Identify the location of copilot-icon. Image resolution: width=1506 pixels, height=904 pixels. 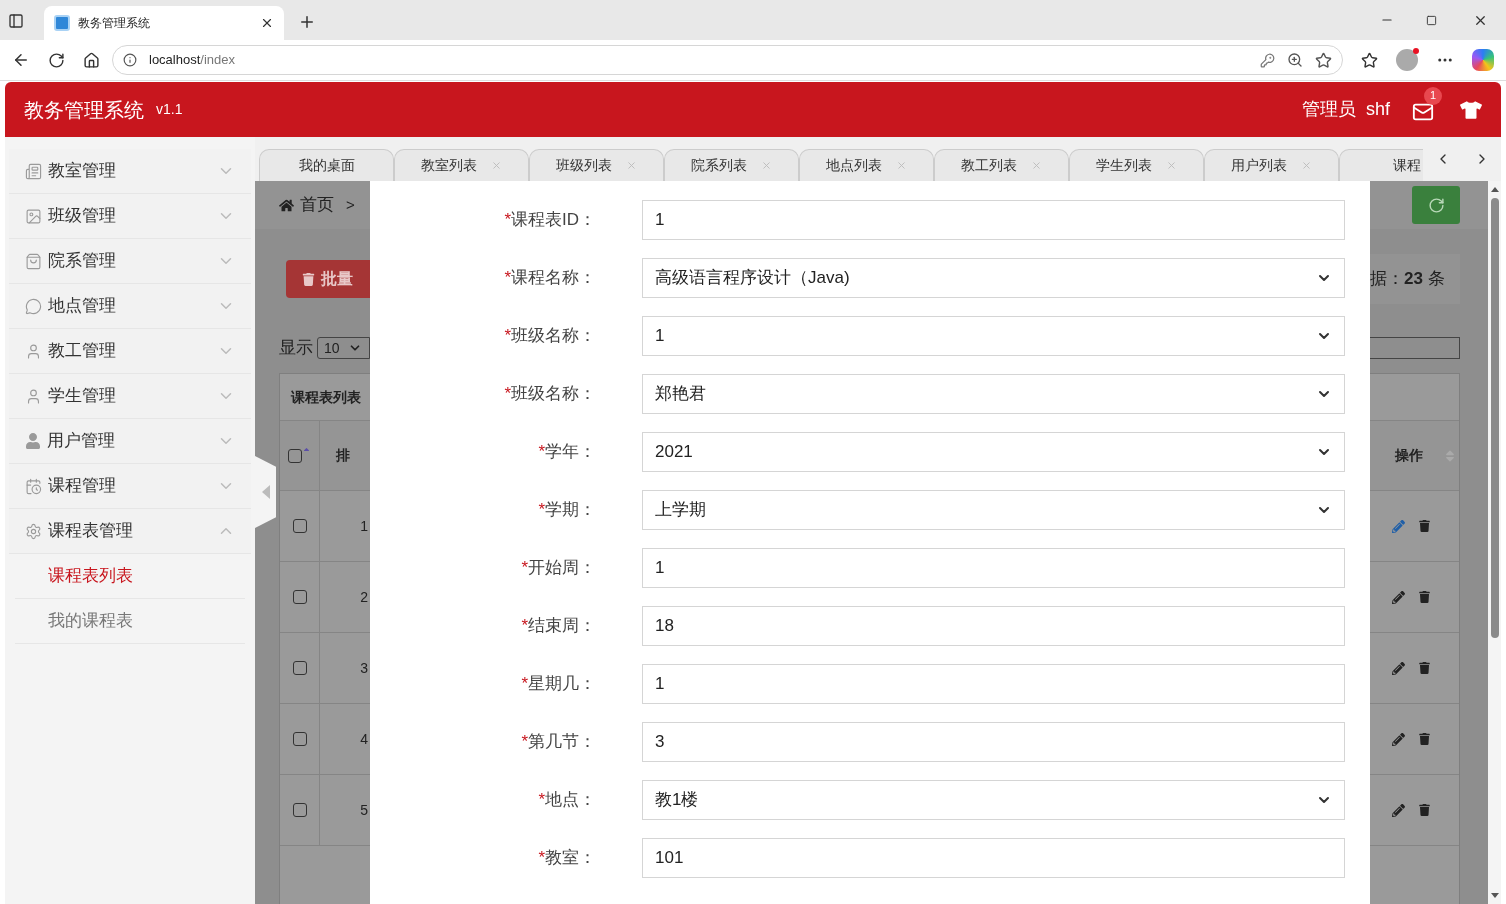
(1483, 60).